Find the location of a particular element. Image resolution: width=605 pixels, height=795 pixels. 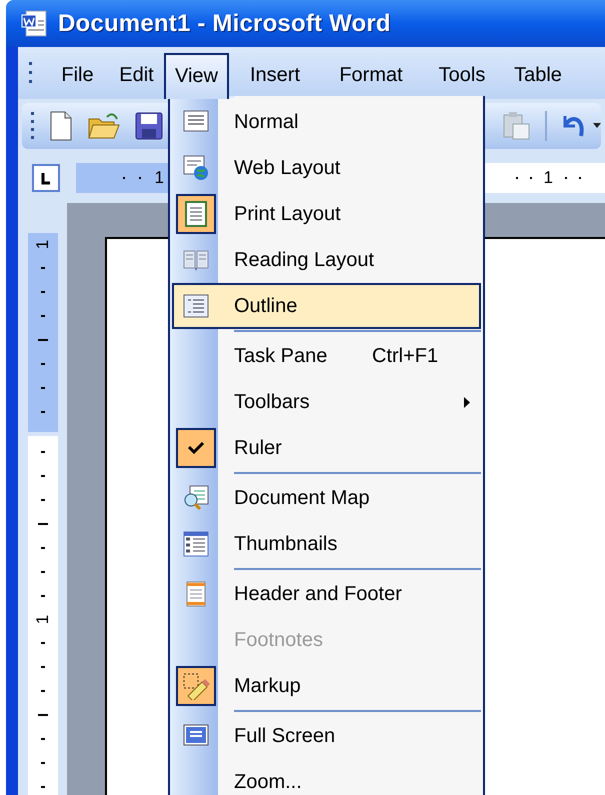

menu-bar-item: Table is located at coordinates (538, 76).